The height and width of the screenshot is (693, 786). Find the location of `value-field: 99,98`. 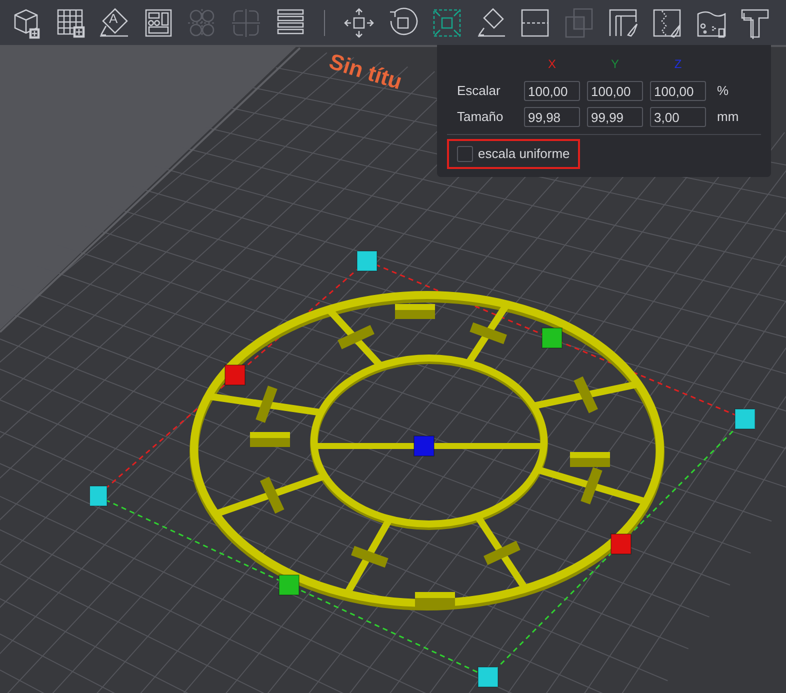

value-field: 99,98 is located at coordinates (552, 117).